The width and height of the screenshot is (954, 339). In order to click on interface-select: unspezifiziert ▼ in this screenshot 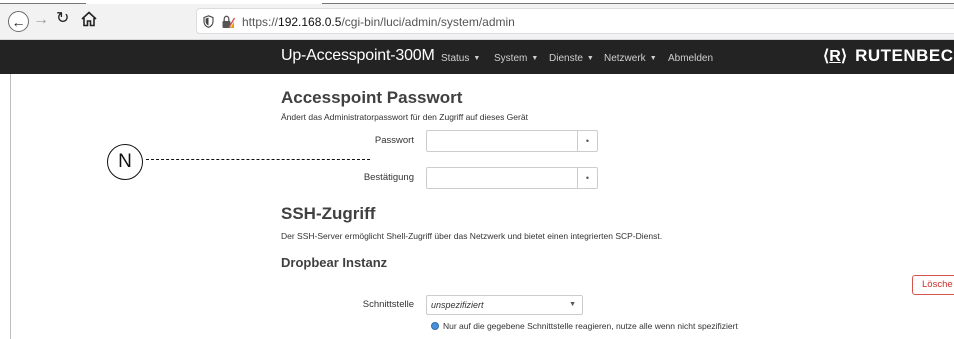, I will do `click(504, 305)`.